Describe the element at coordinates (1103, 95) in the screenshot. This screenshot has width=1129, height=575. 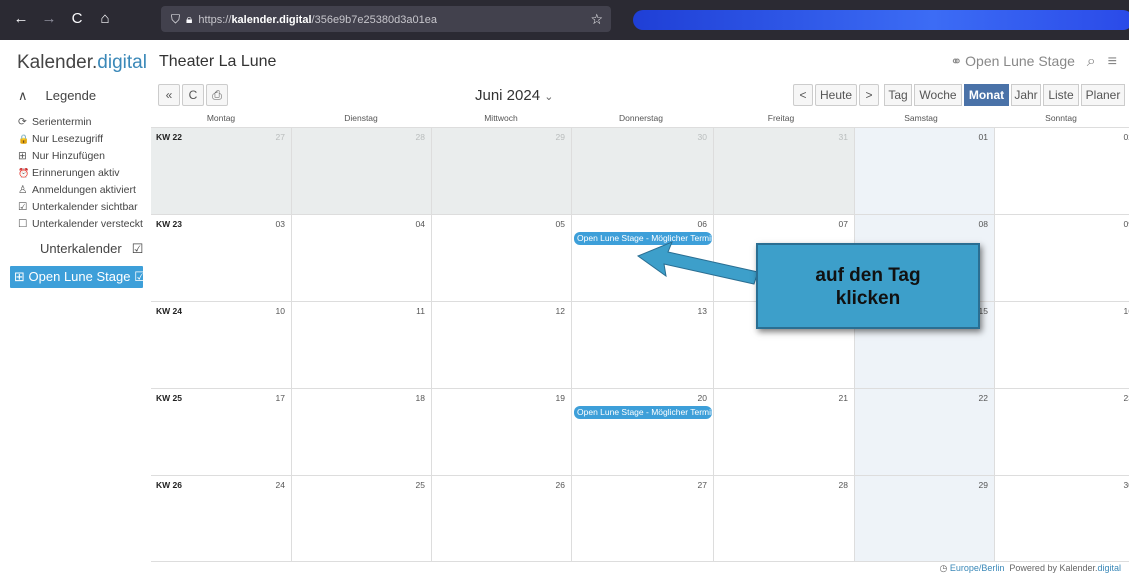
I see `tab-planer: Planer` at that location.